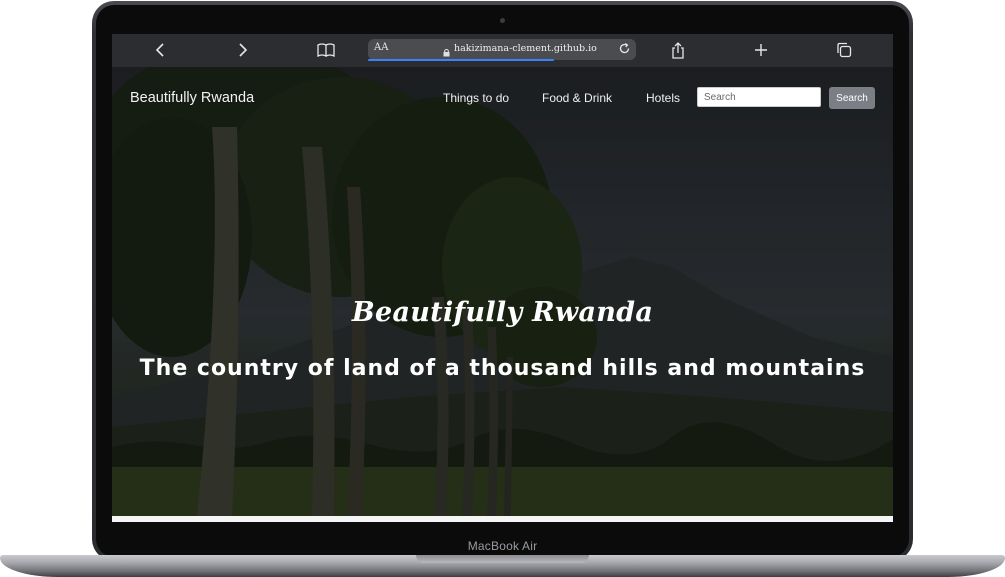  Describe the element at coordinates (525, 48) in the screenshot. I see `url-text: hakizimana-clement.github.io` at that location.